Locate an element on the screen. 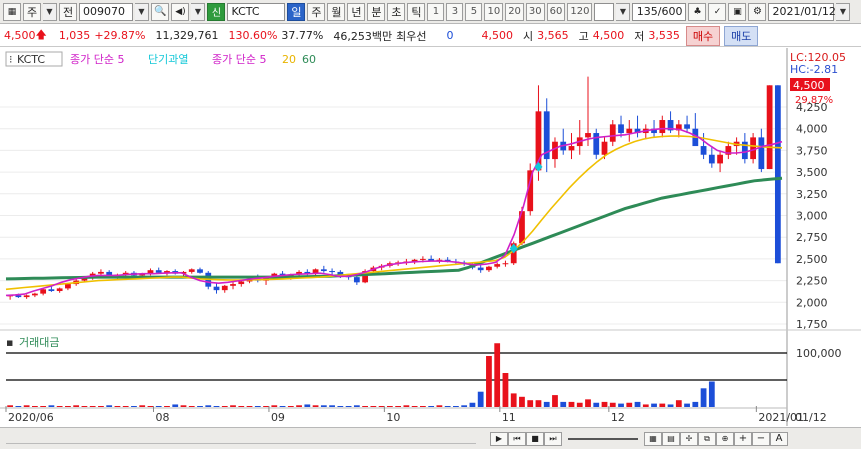 Image resolution: width=861 pixels, height=449 pixels. legend-ma5-b: 종가 단순 5 is located at coordinates (239, 59).